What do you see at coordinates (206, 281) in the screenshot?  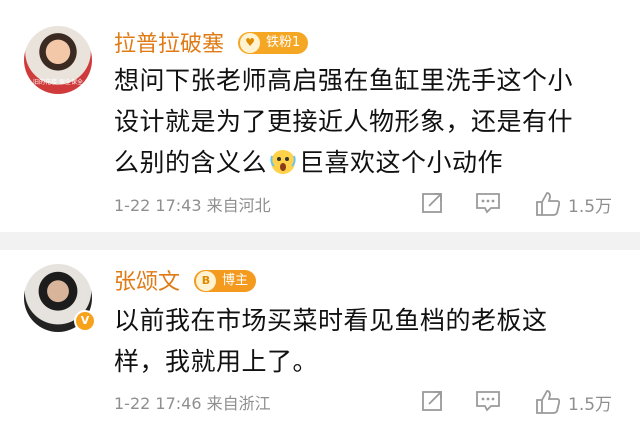 I see `blogger-badge-icon: B` at bounding box center [206, 281].